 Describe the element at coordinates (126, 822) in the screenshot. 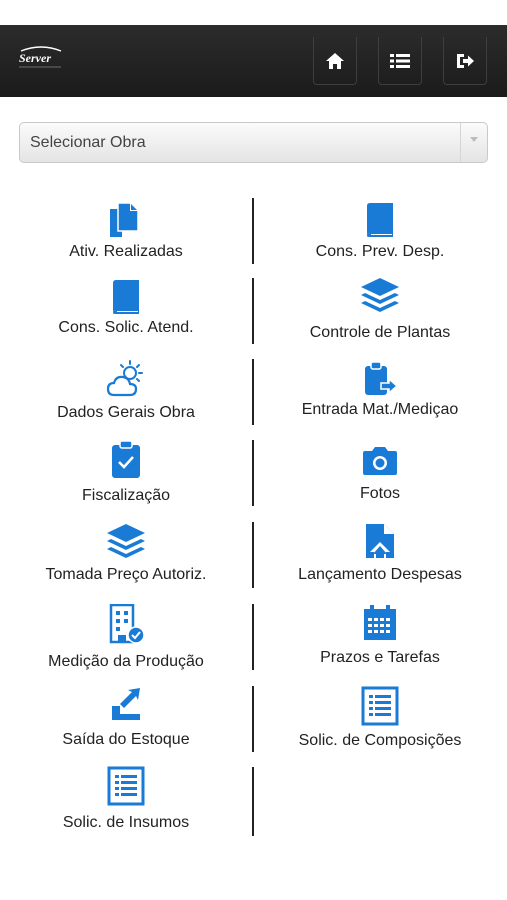

I see `menu-item-label: Solic. de Insumos` at that location.